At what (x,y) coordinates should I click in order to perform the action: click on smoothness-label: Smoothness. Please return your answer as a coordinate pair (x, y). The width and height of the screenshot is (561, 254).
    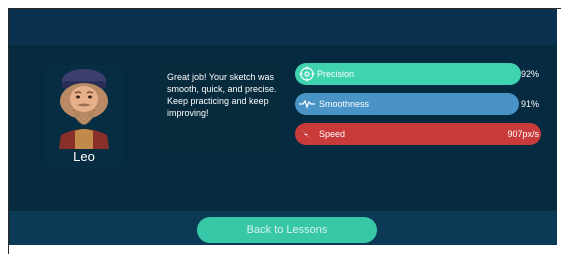
    Looking at the image, I should click on (344, 104).